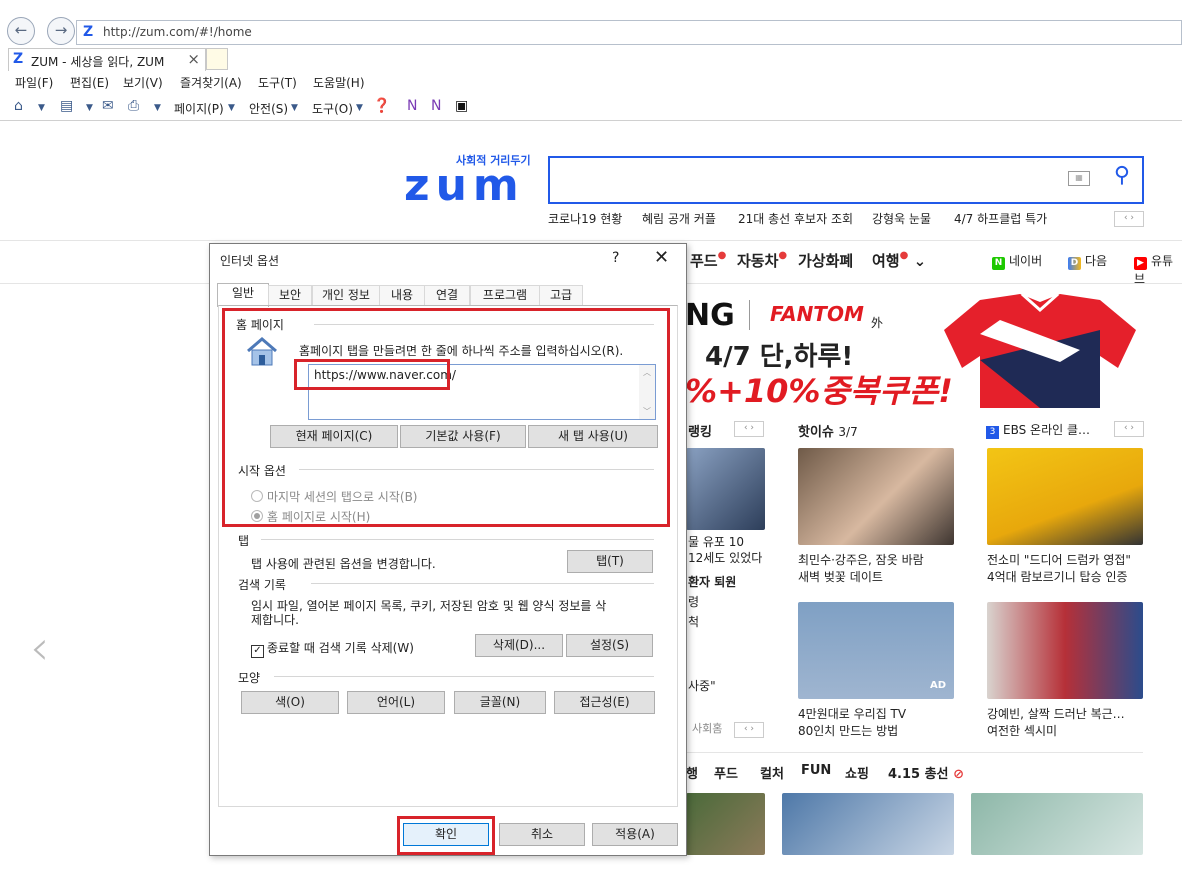 This screenshot has height=871, width=1182. Describe the element at coordinates (795, 218) in the screenshot. I see `trend-item: 21대 총선 후보자 조회` at that location.